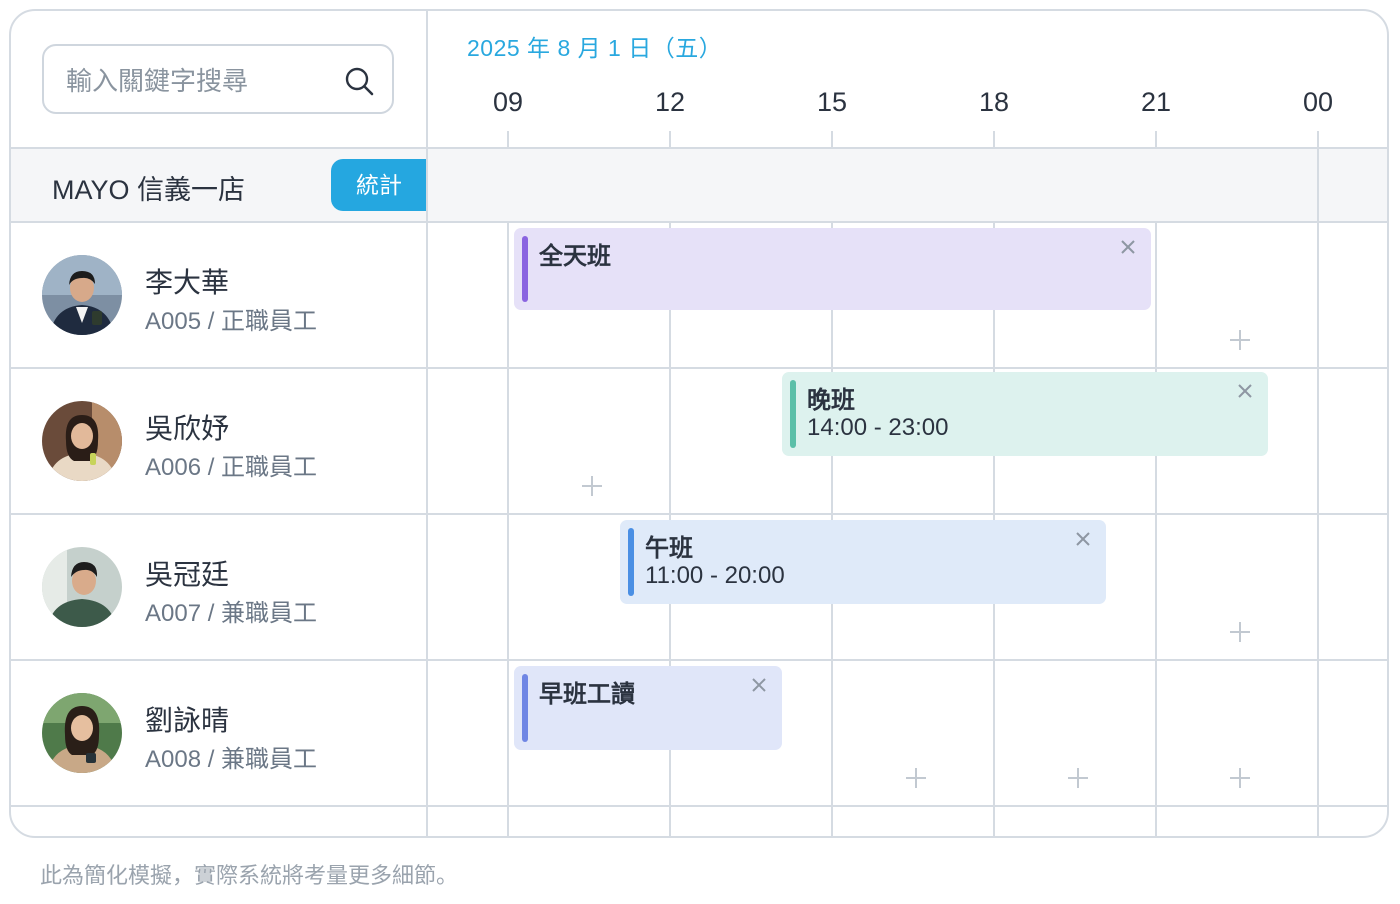  I want to click on shift-title: 午班, so click(669, 548).